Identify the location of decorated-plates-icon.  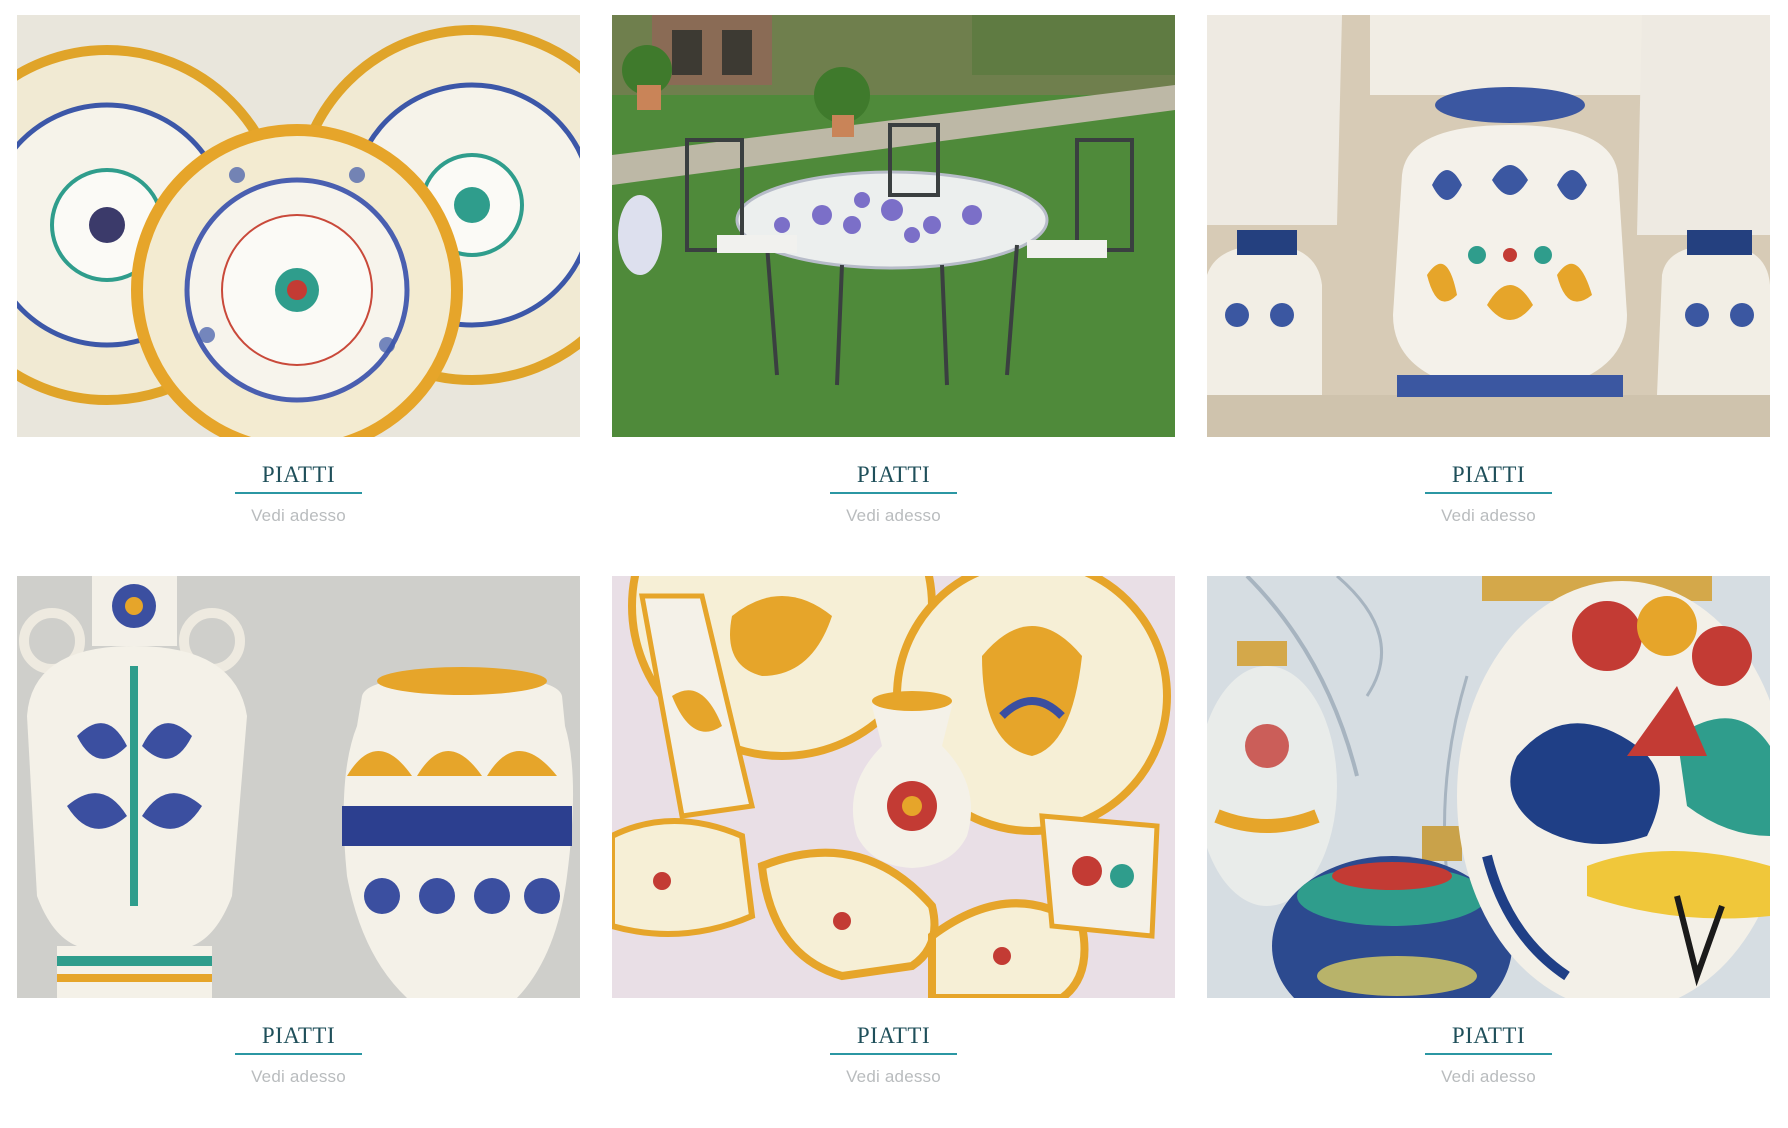
(298, 226).